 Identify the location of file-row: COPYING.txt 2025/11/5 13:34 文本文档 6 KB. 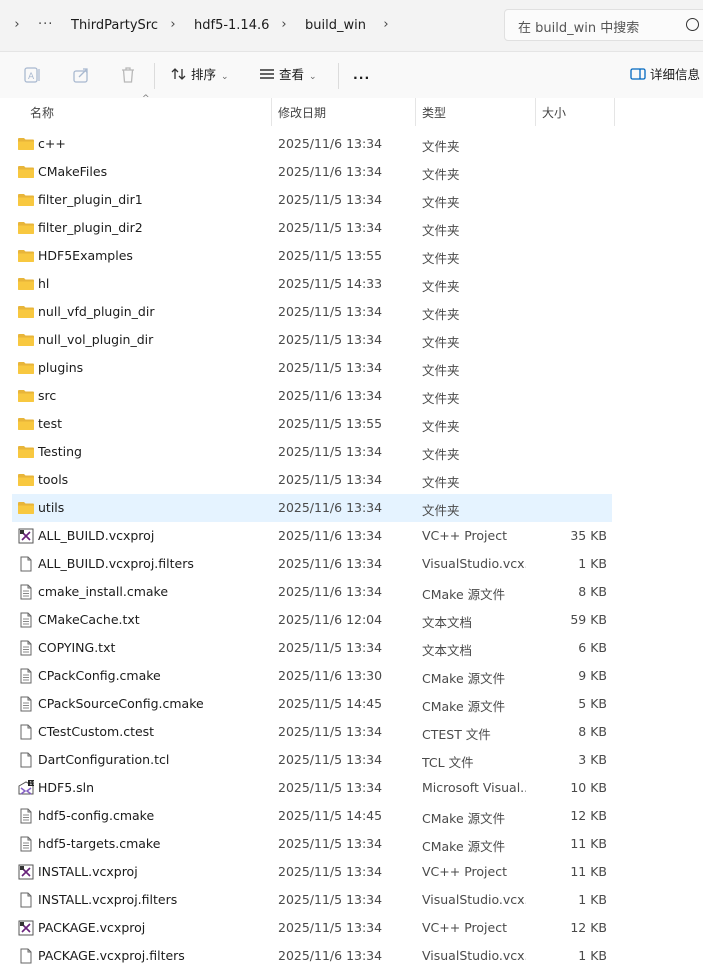
(312, 648).